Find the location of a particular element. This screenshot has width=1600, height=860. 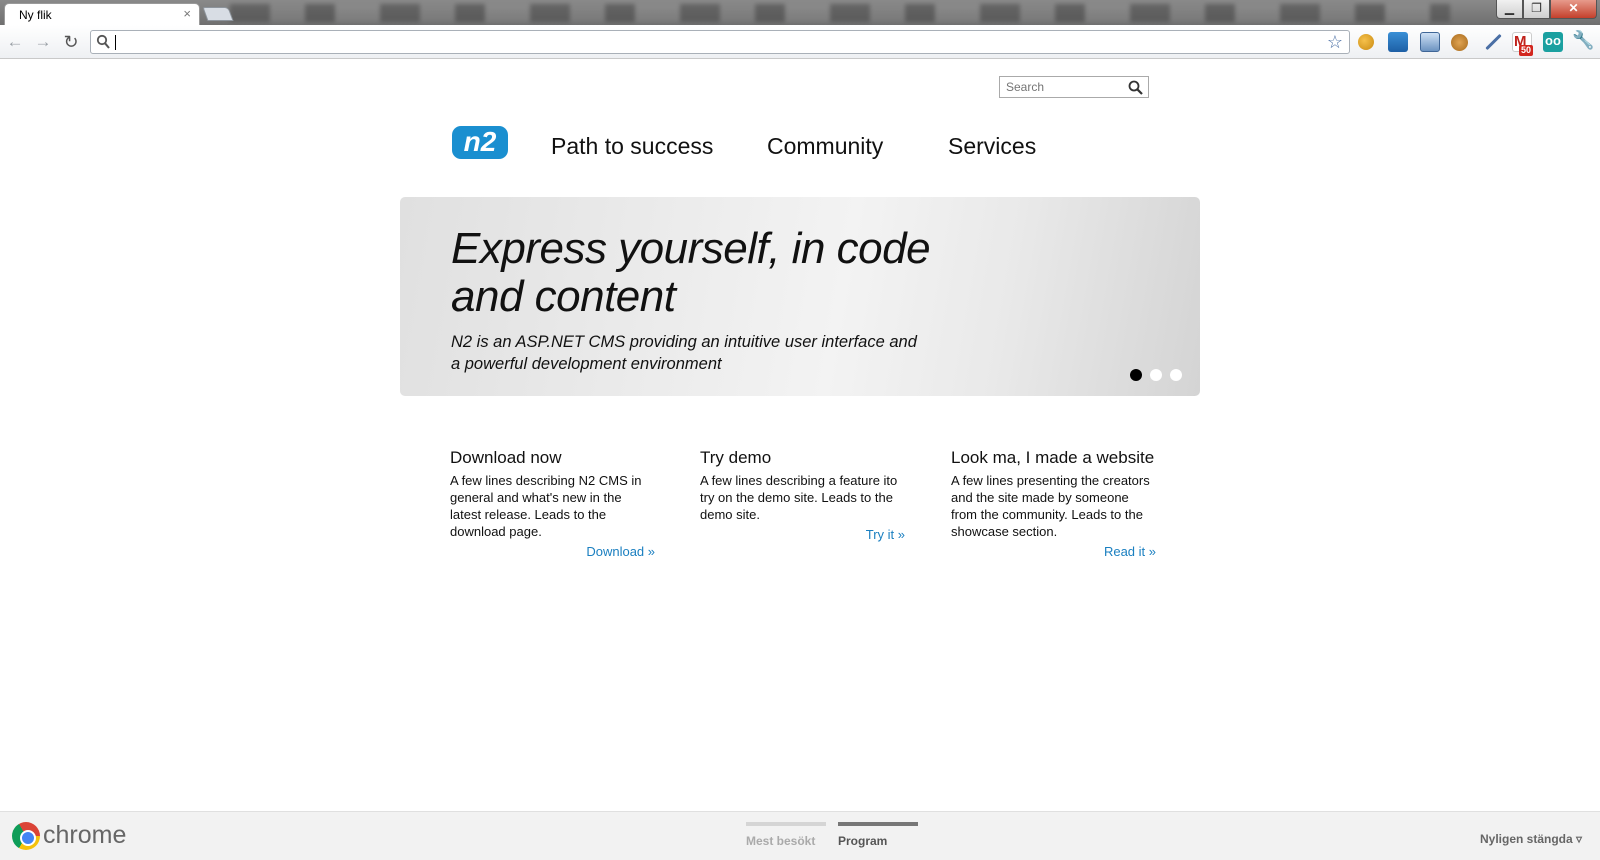

download-link: Download » is located at coordinates (552, 551).